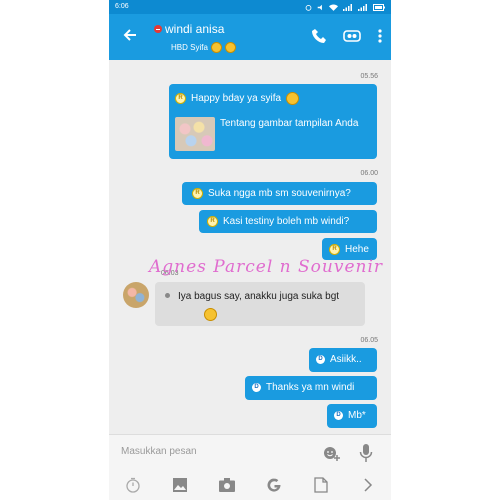 The width and height of the screenshot is (500, 500). Describe the element at coordinates (236, 98) in the screenshot. I see `message-text: Happy bday ya syifa` at that location.